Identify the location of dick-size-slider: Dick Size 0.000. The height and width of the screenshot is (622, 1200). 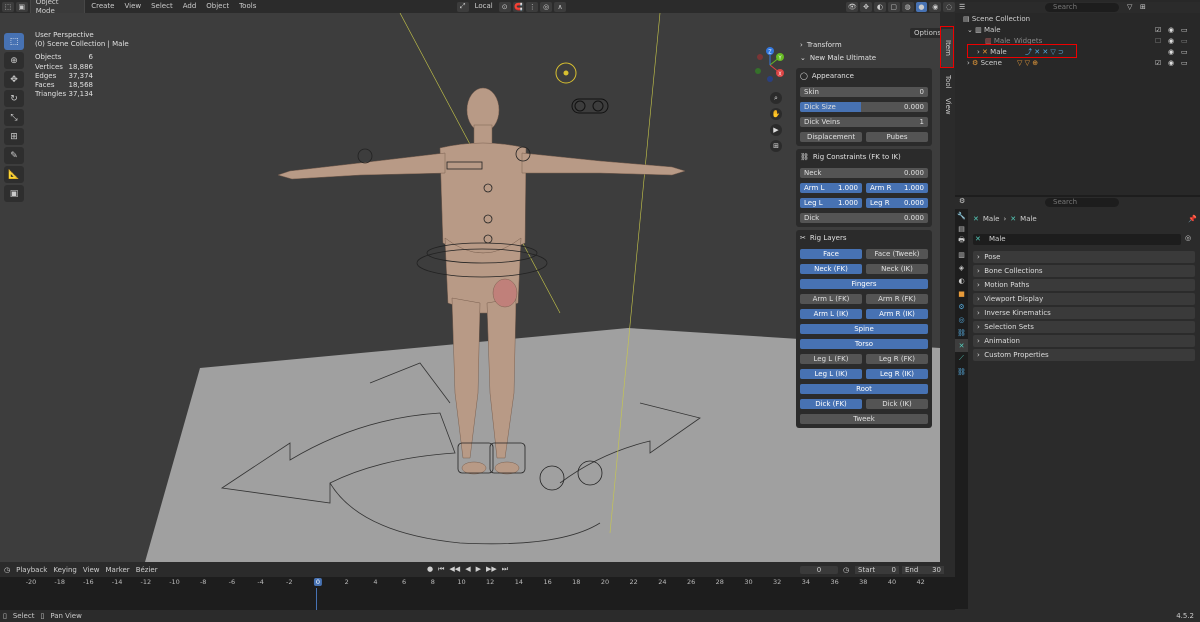
(864, 107).